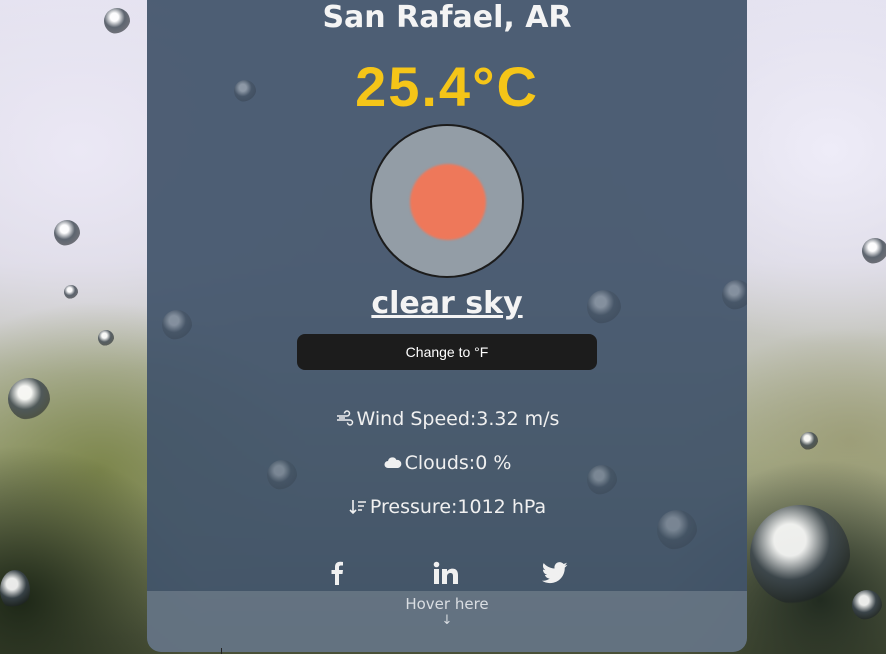 Image resolution: width=886 pixels, height=654 pixels. What do you see at coordinates (447, 17) in the screenshot?
I see `city-name: San Rafael, AR` at bounding box center [447, 17].